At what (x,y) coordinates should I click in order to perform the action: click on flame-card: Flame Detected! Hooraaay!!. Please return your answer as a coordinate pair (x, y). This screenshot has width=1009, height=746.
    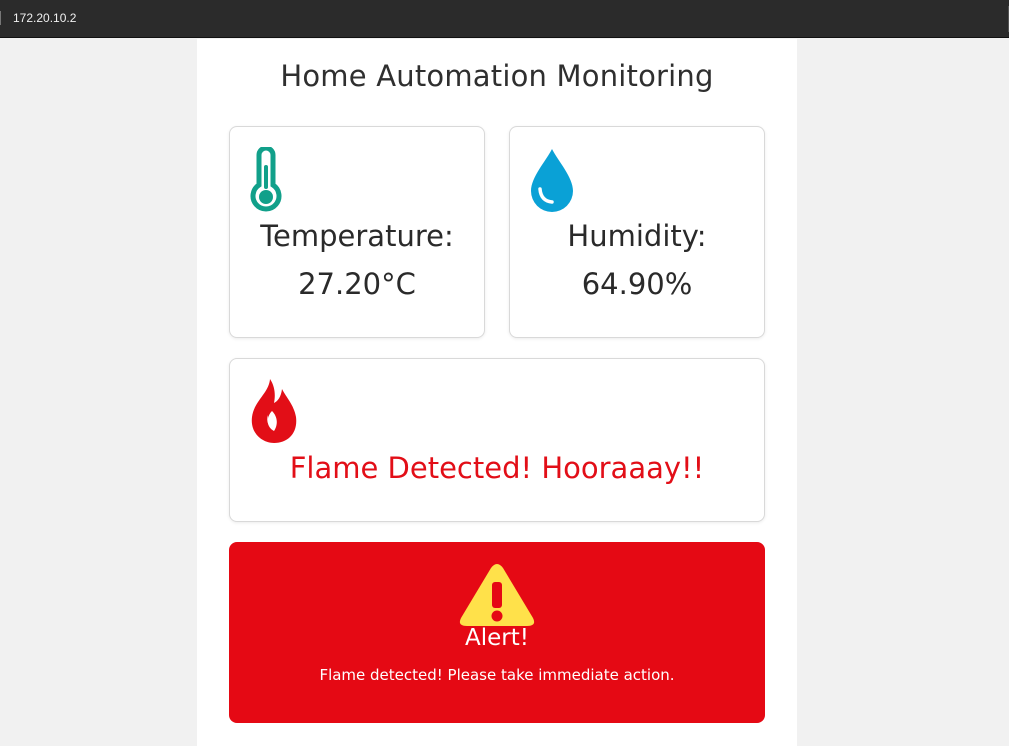
    Looking at the image, I should click on (497, 440).